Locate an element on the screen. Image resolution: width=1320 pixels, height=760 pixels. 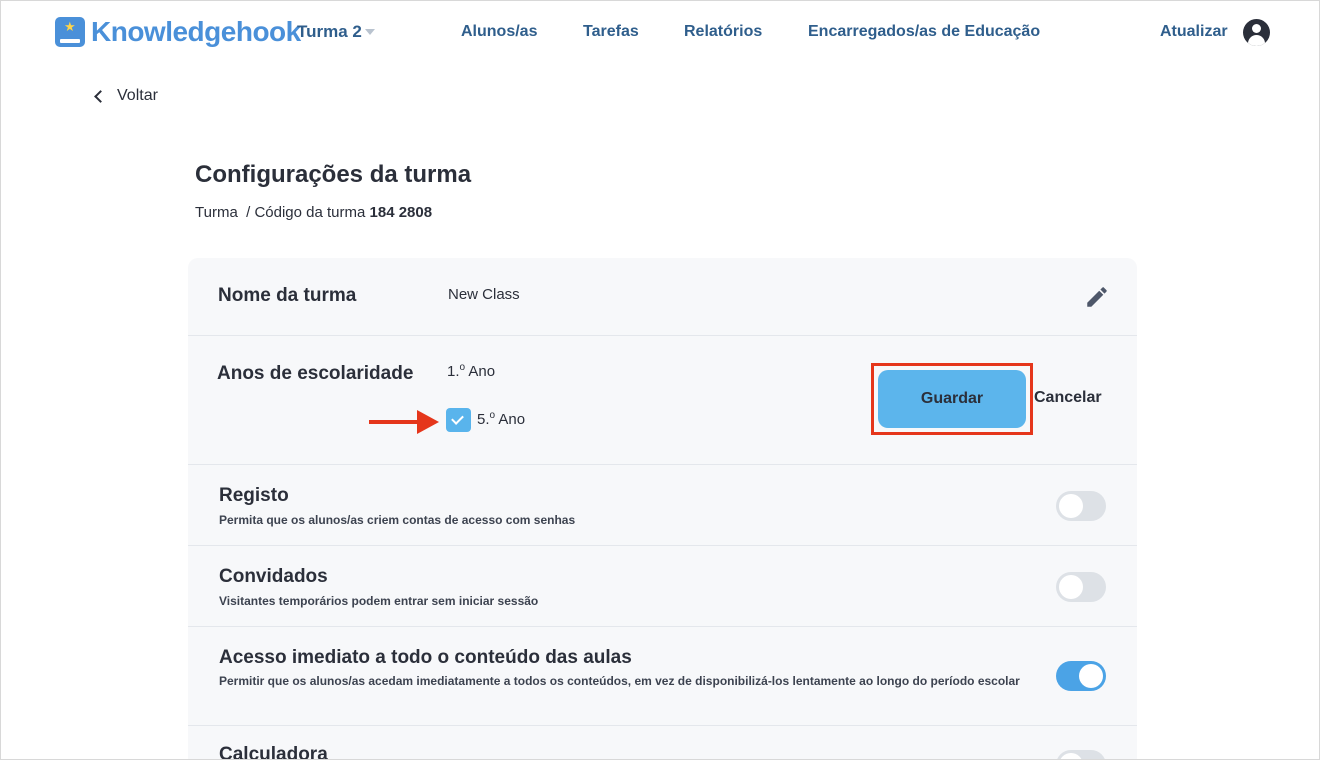
back-label: Voltar is located at coordinates (137, 95).